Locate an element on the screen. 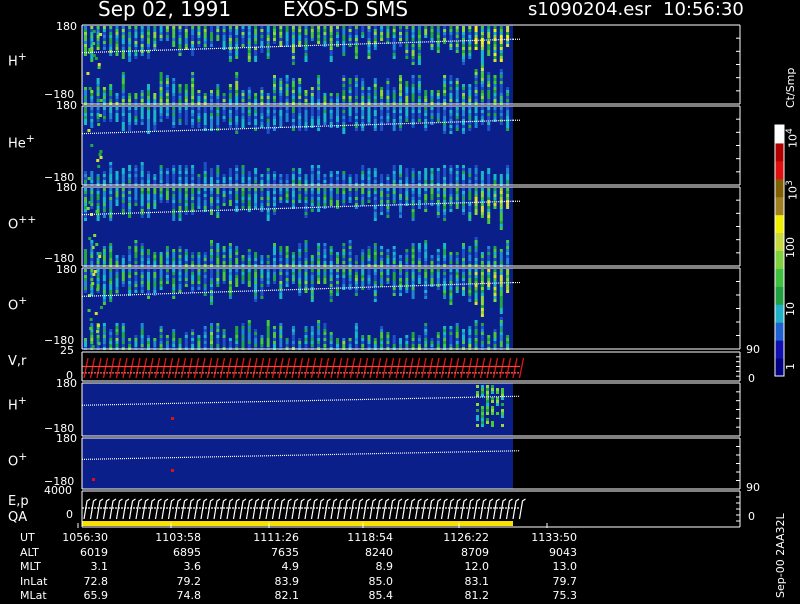  footer-row-label: InLat is located at coordinates (34, 581).